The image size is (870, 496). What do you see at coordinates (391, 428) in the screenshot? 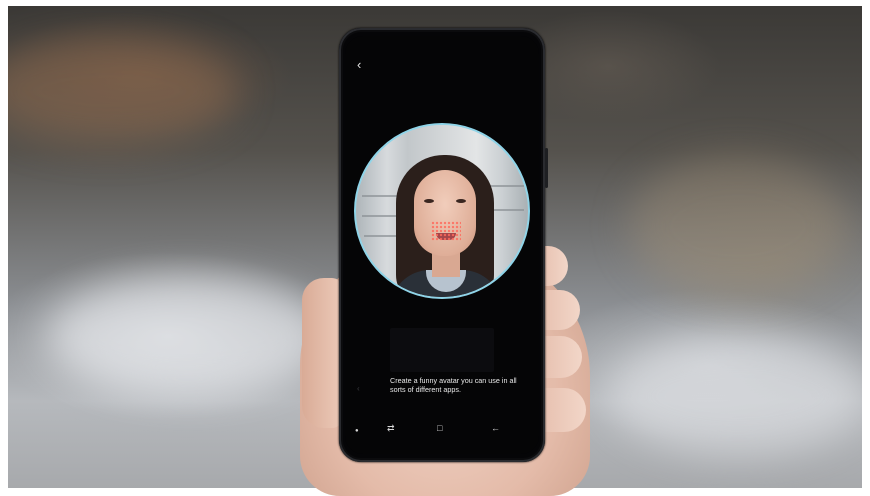
I see `recent-apps-icon: ⇄` at bounding box center [391, 428].